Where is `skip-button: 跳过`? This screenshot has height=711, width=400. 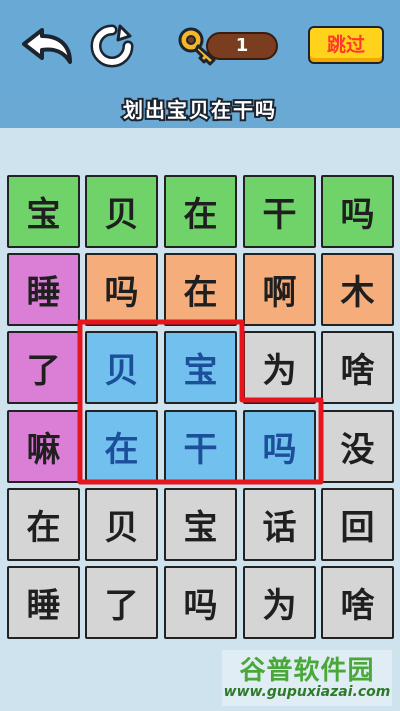
skip-button: 跳过 is located at coordinates (346, 45).